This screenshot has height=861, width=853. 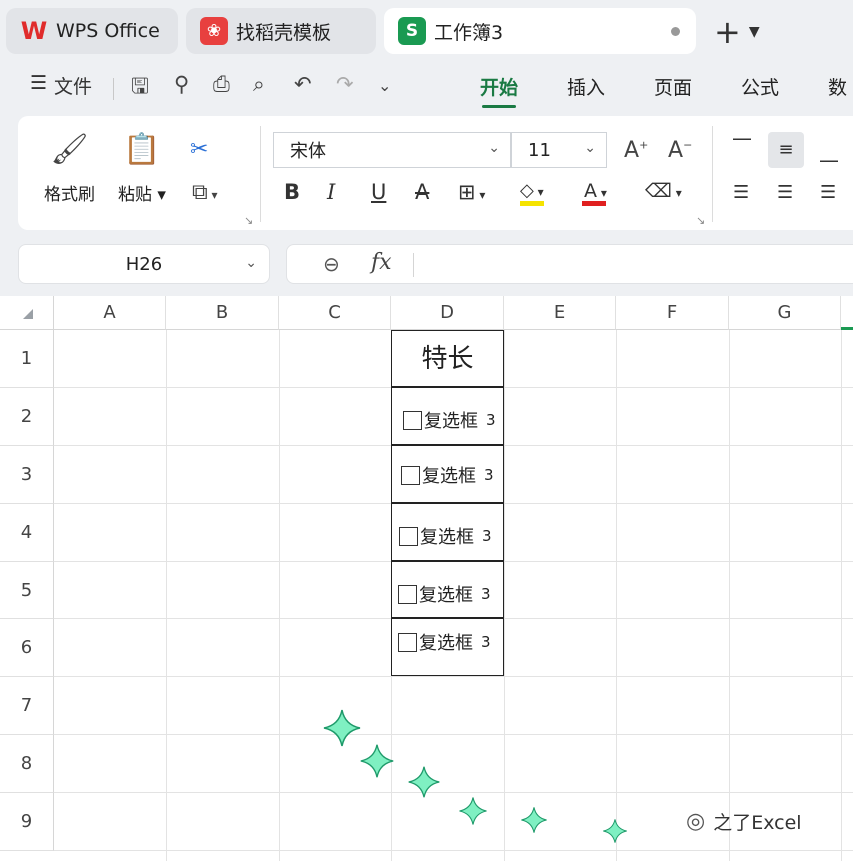 I want to click on cell-border, so click(x=447, y=503).